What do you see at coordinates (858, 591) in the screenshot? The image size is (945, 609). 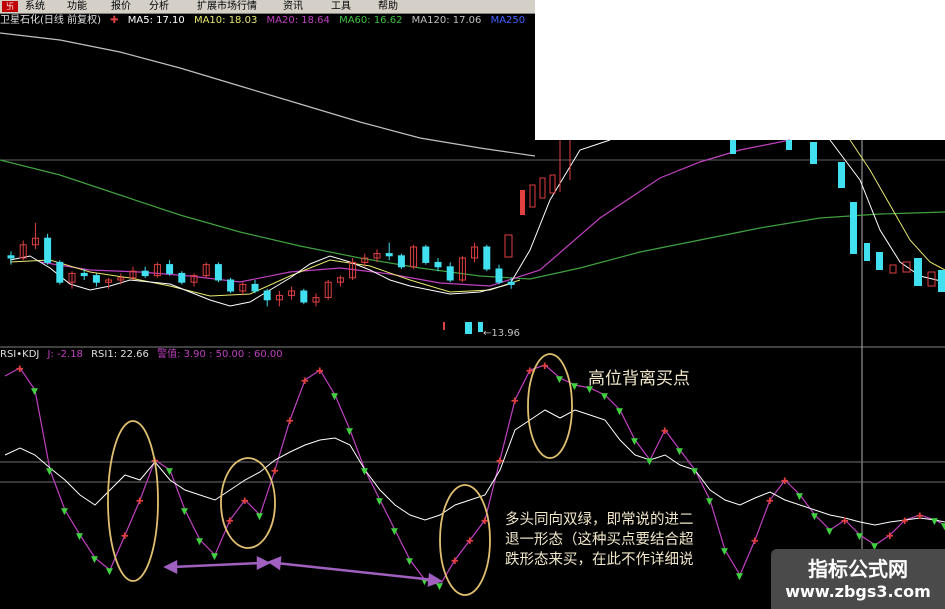 I see `watermark-url: www.zbgs3.com` at bounding box center [858, 591].